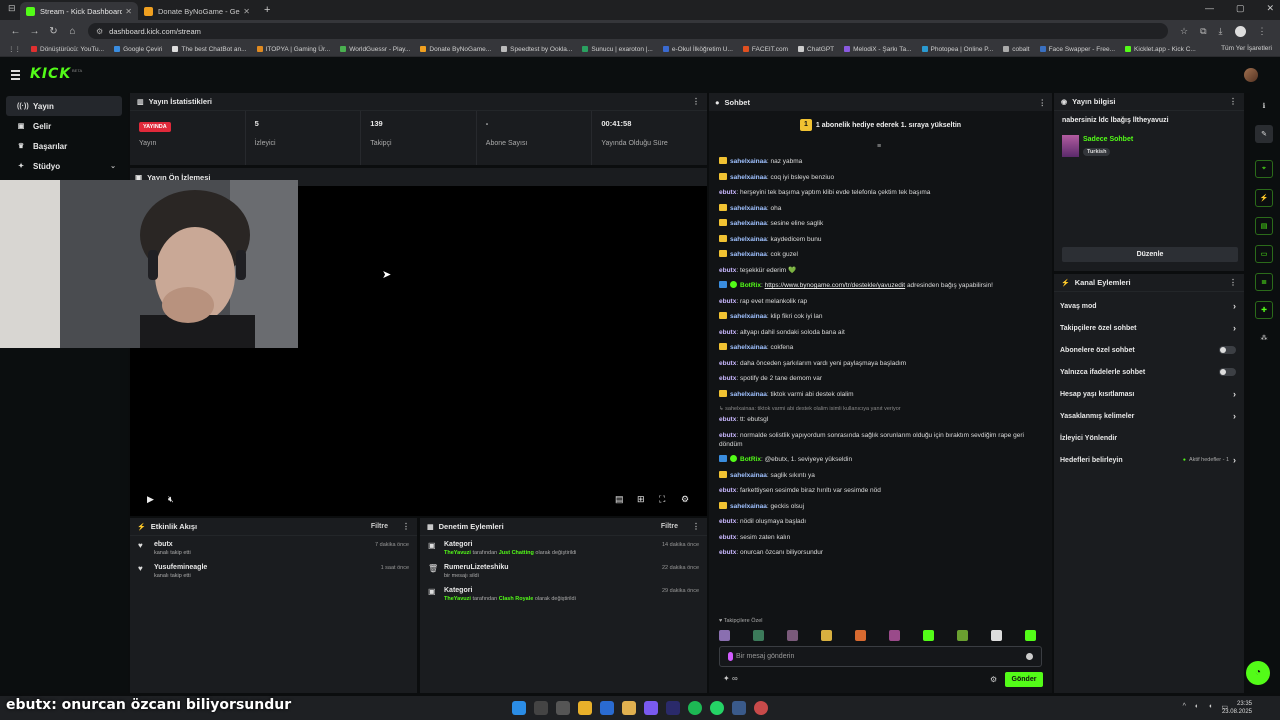 The width and height of the screenshot is (1280, 720). What do you see at coordinates (53, 31) in the screenshot?
I see `reload-icon: ↻` at bounding box center [53, 31].